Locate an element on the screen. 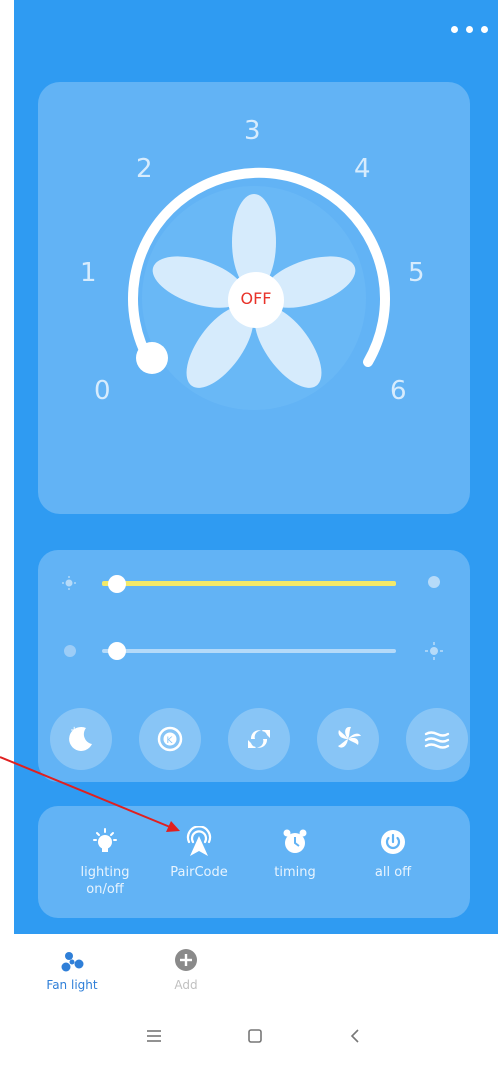 The width and height of the screenshot is (498, 1065). timing-label: timing is located at coordinates (295, 872).